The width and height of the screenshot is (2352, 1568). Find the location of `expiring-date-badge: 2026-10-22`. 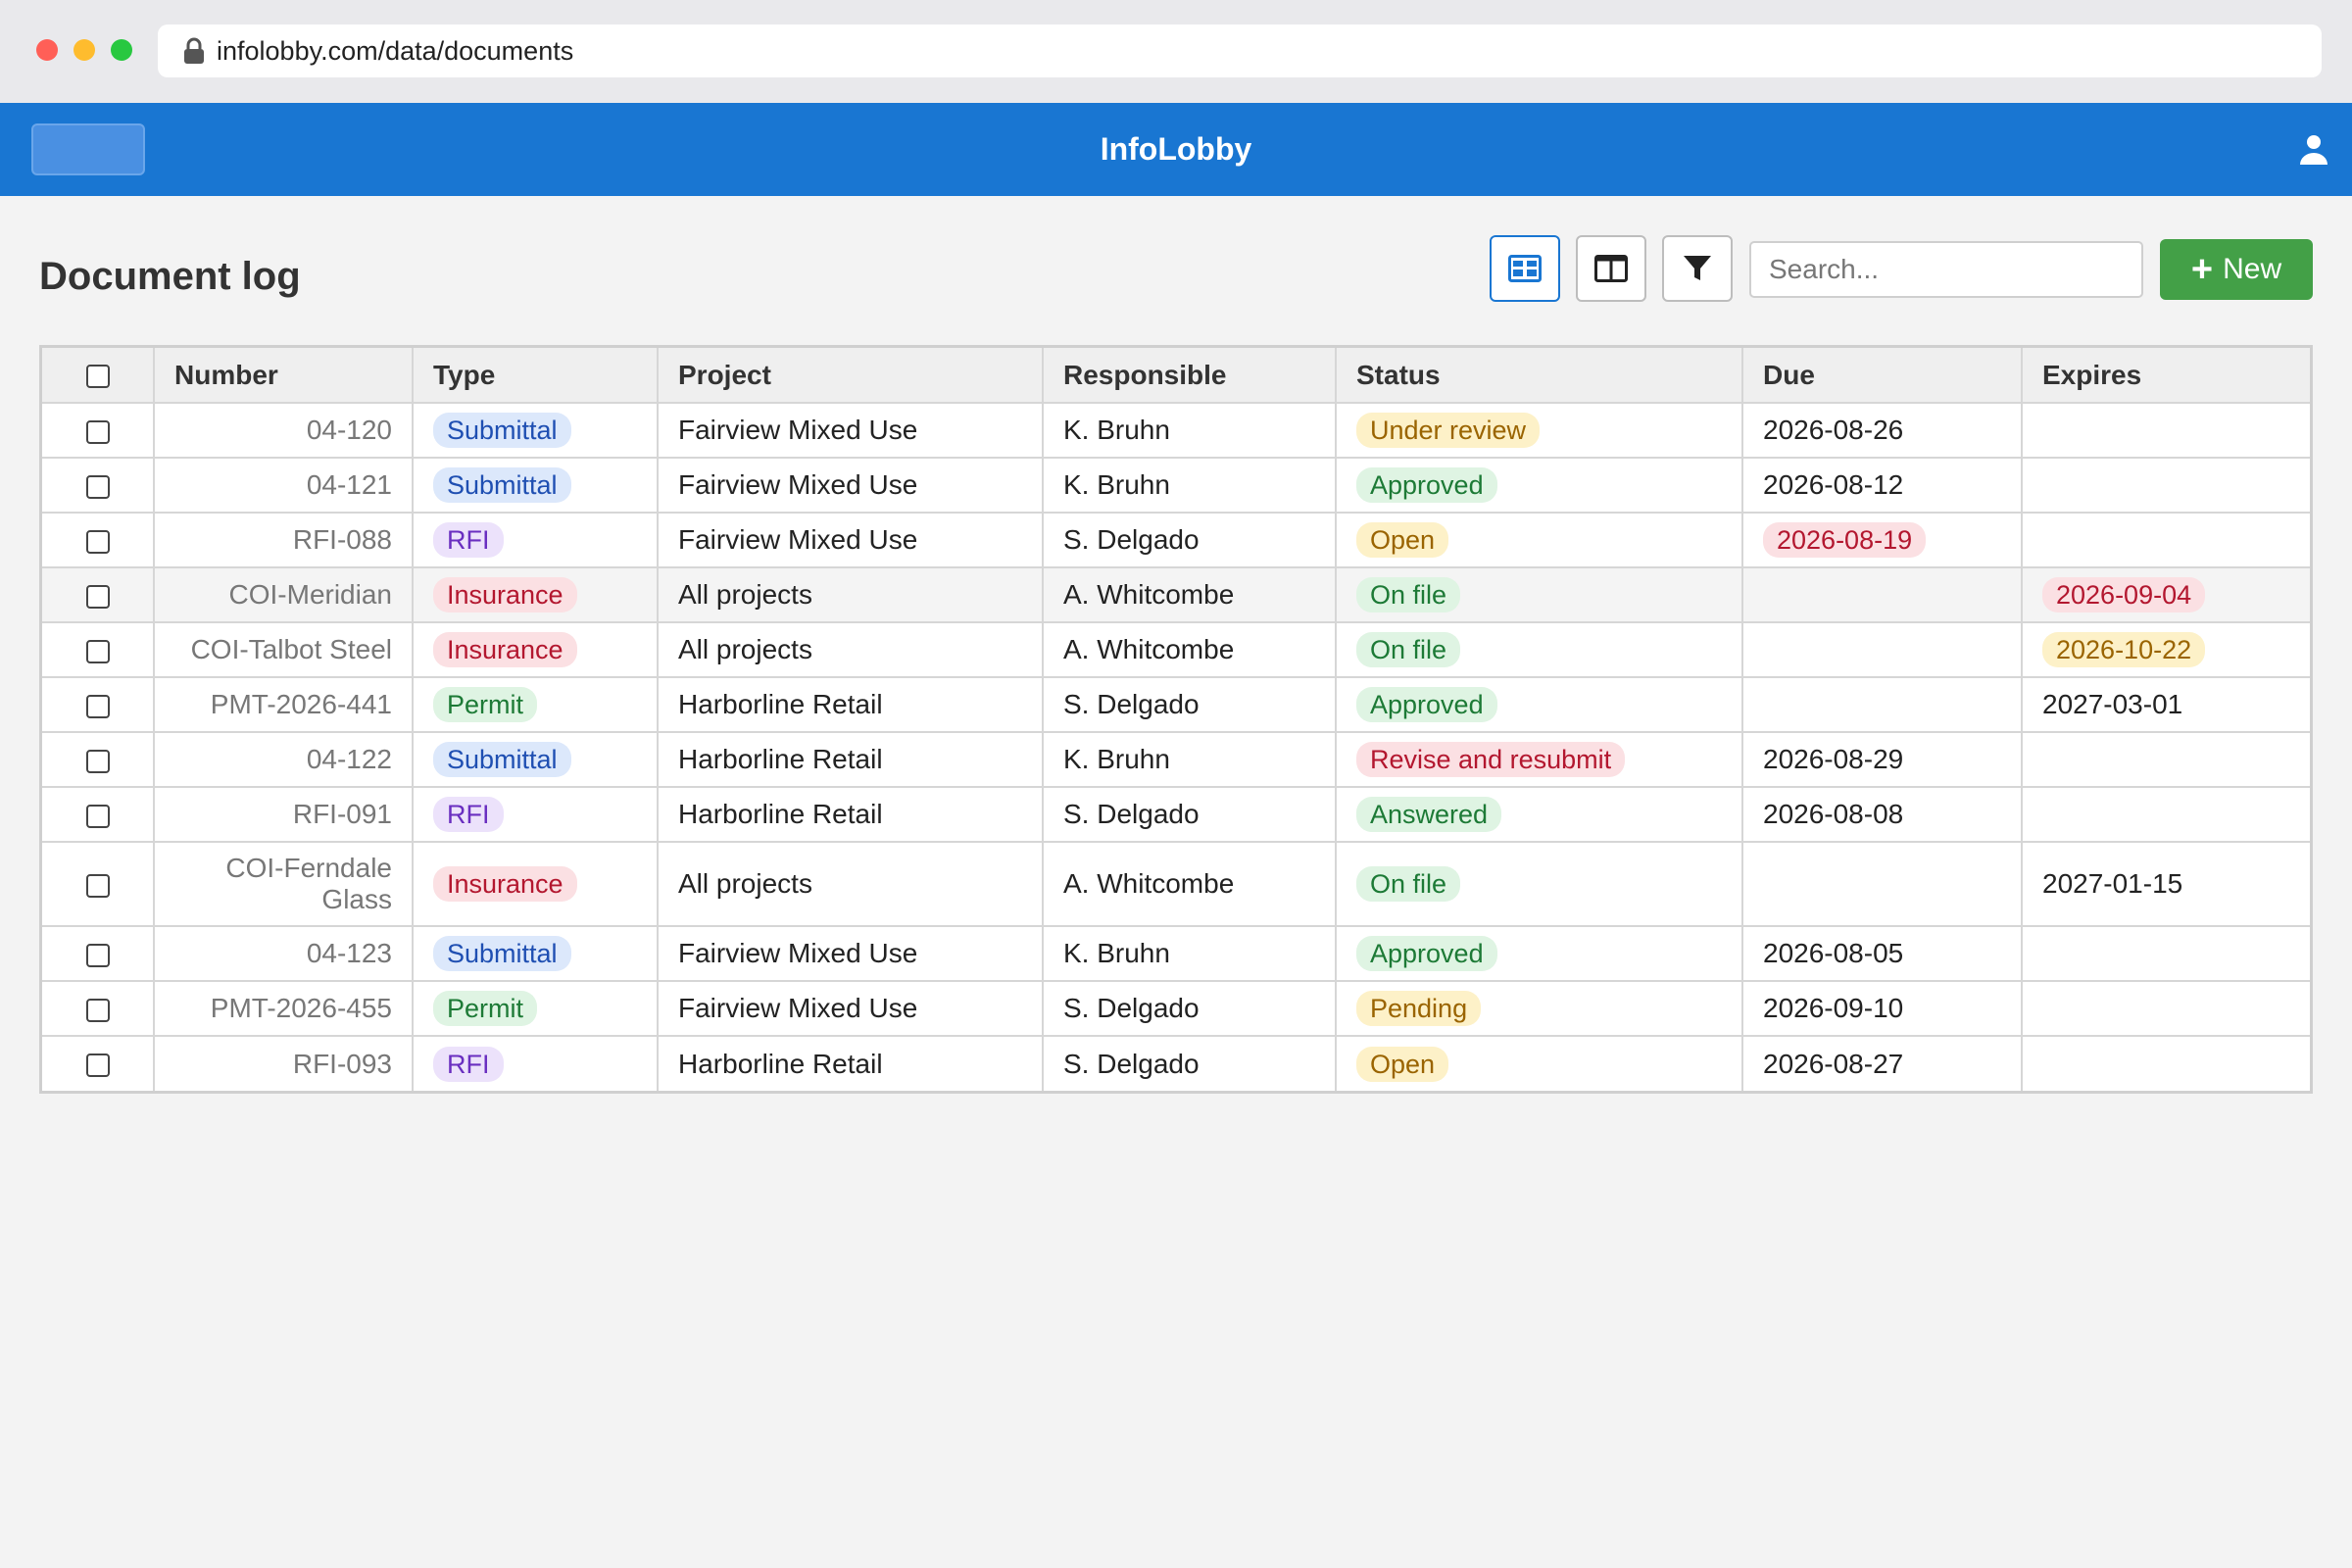

expiring-date-badge: 2026-10-22 is located at coordinates (2124, 649).